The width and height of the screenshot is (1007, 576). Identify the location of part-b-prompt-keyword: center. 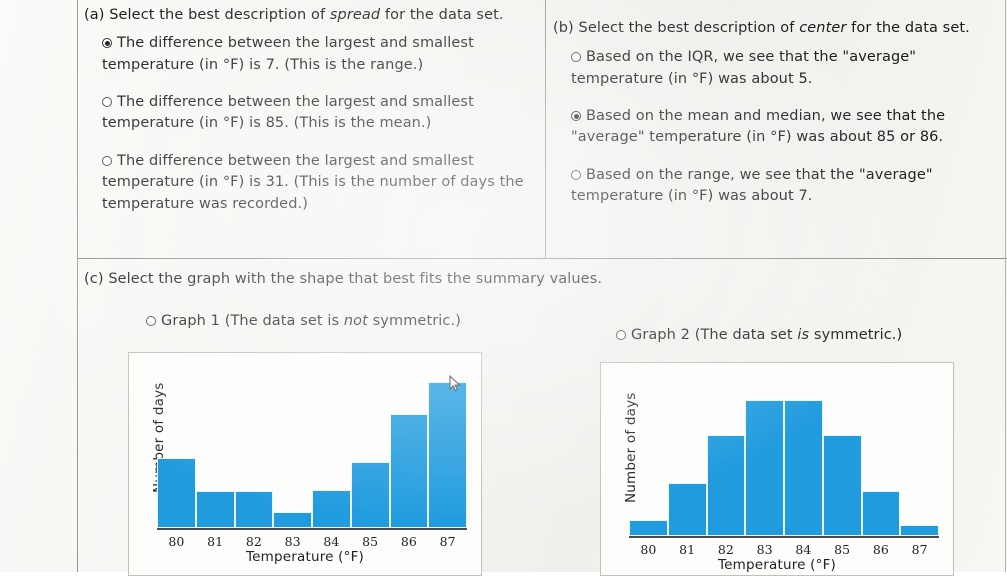
(823, 28).